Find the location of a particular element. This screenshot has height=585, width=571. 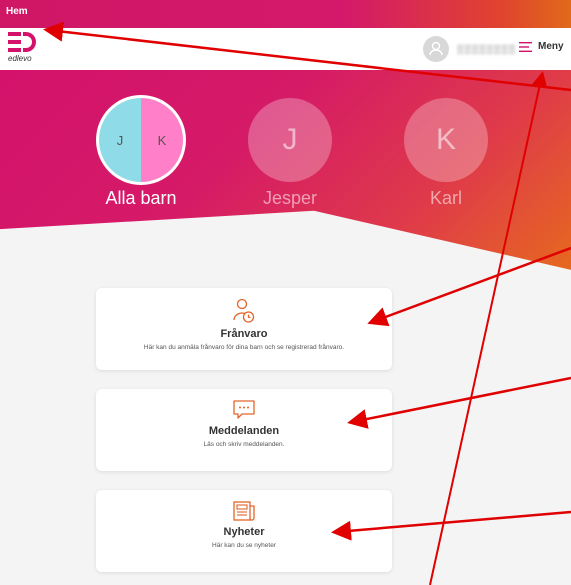

child-name-jesper: Jesper is located at coordinates (290, 198).